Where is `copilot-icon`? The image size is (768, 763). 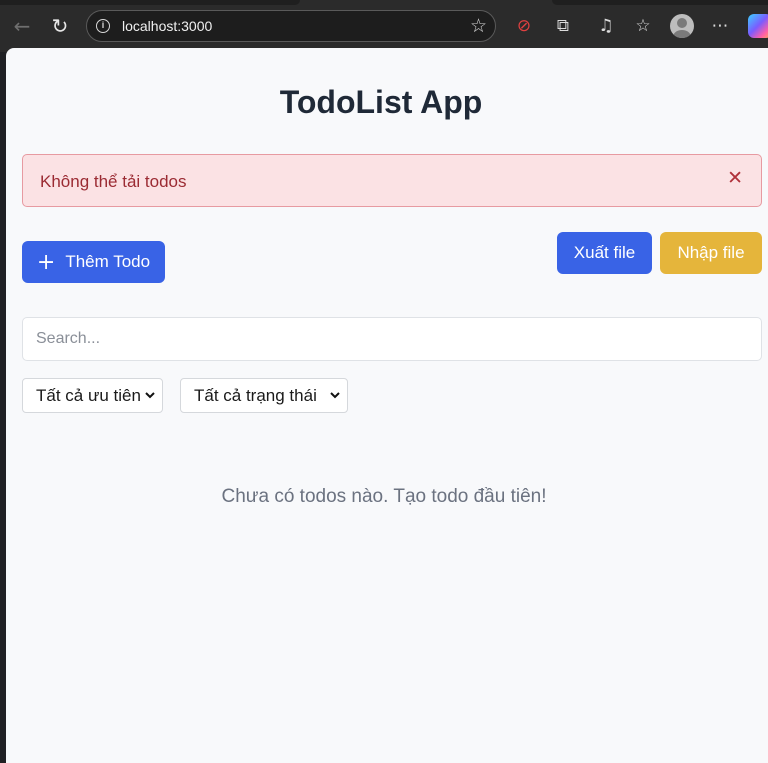
copilot-icon is located at coordinates (758, 26).